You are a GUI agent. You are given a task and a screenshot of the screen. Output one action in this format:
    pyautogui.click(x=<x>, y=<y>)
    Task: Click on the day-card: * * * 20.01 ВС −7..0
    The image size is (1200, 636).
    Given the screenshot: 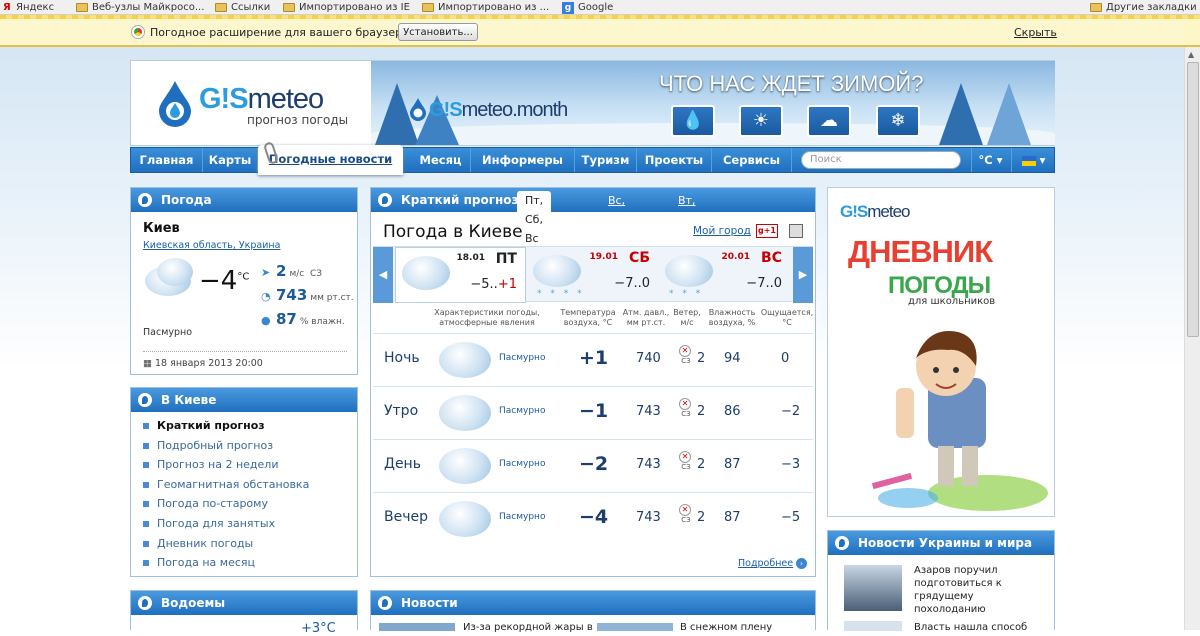 What is the action you would take?
    pyautogui.click(x=724, y=275)
    